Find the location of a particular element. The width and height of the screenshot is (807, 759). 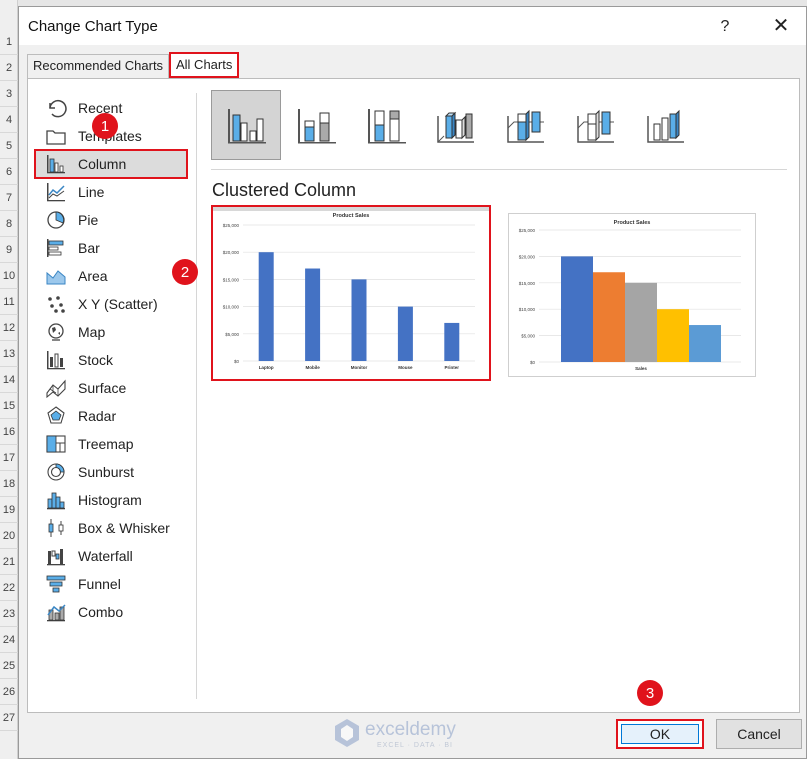

preview-header-strip is located at coordinates (351, 209).